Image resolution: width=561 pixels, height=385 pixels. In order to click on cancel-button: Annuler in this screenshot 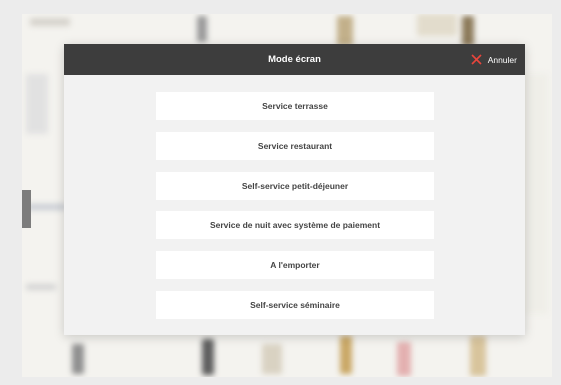, I will do `click(494, 59)`.